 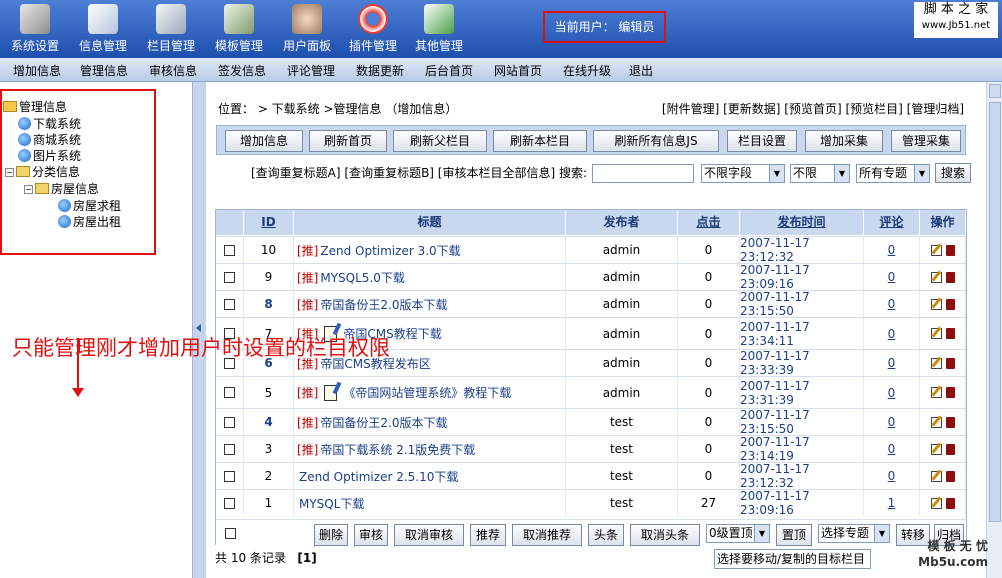 What do you see at coordinates (430, 277) in the screenshot?
I see `row-title: [推] MYSQL5.0下载` at bounding box center [430, 277].